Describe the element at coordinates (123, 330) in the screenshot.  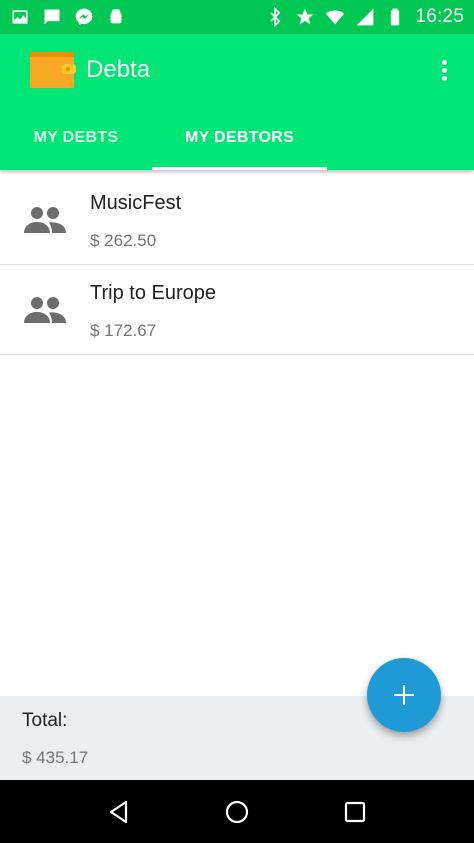
I see `item-amount: $ 172.67` at that location.